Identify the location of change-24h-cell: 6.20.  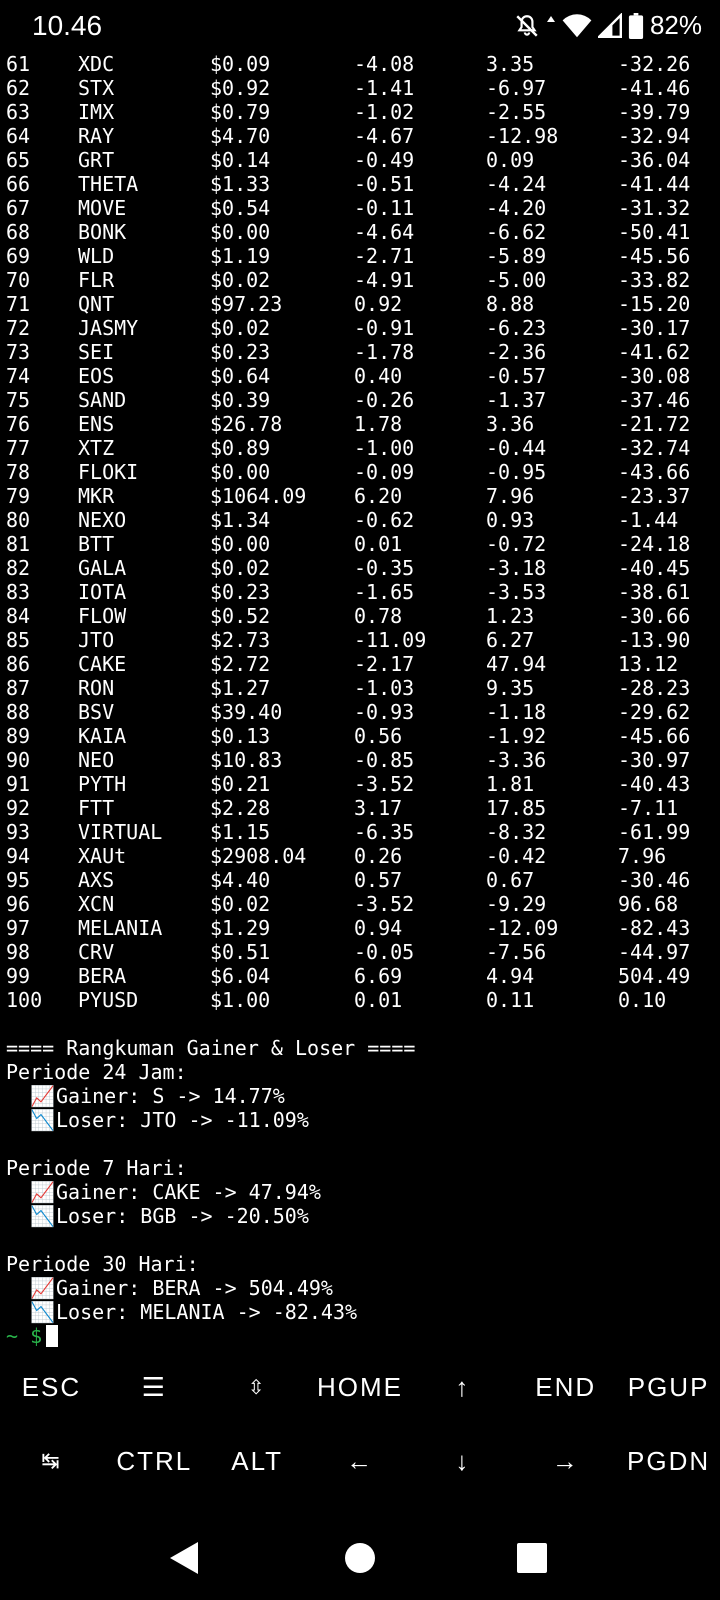
(378, 496).